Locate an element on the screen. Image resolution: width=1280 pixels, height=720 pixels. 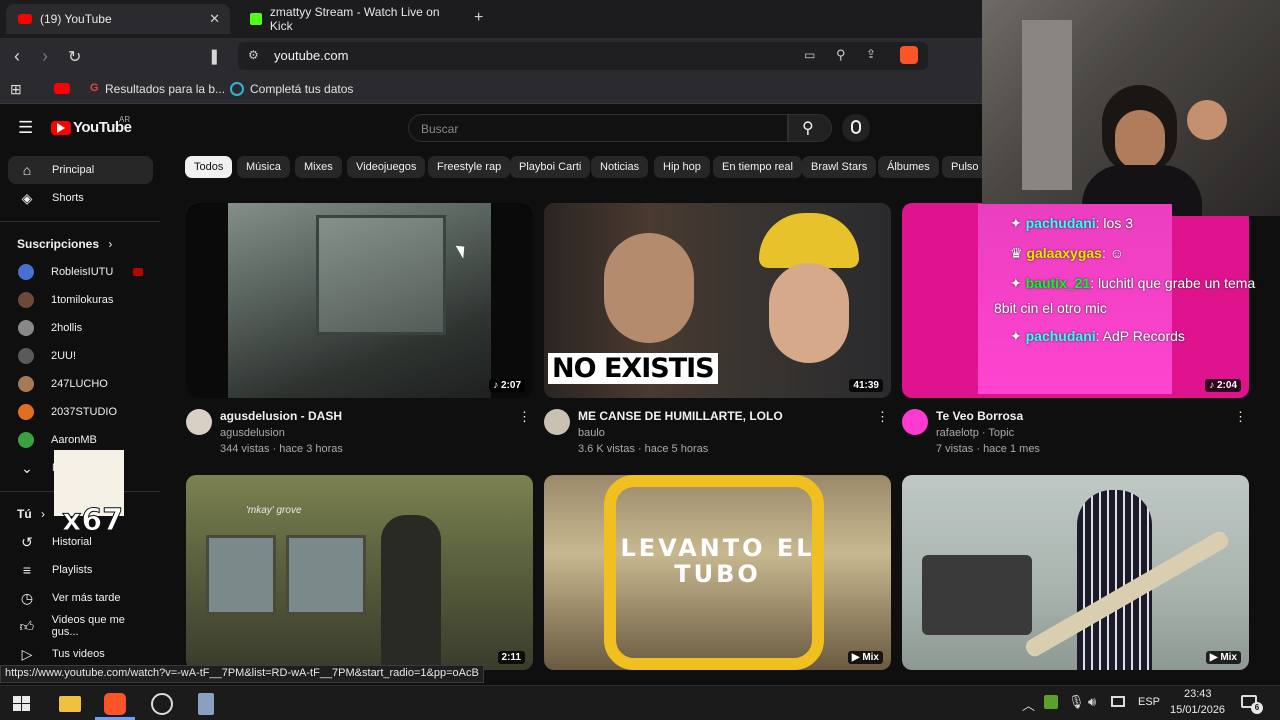
menu-icon: ☰ is located at coordinates (25, 128).